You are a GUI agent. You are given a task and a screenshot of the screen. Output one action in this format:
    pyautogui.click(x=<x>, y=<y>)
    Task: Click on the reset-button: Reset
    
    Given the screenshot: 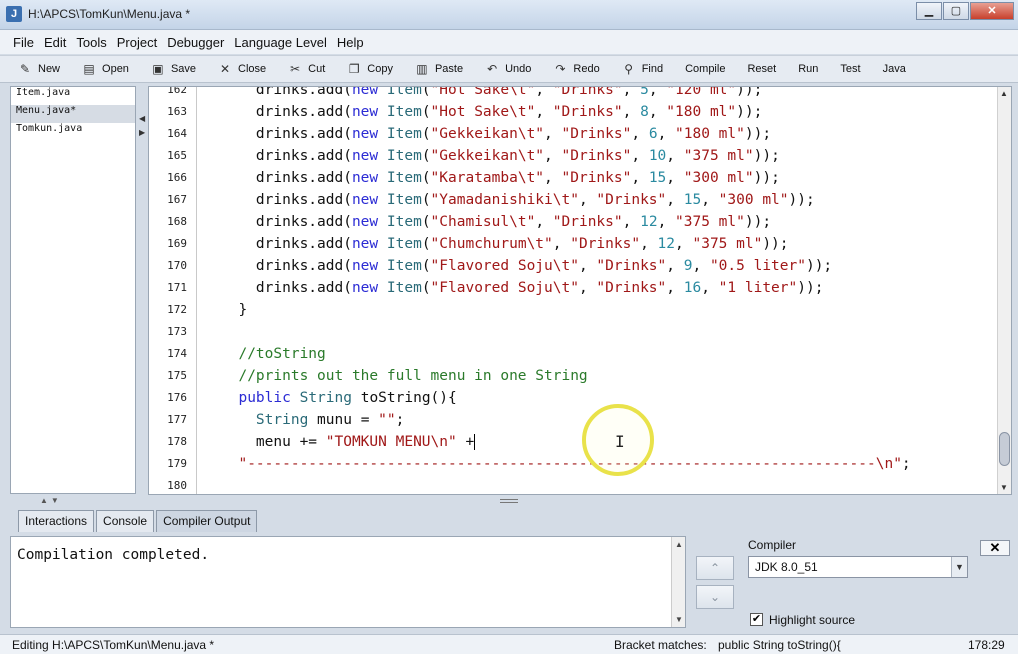 What is the action you would take?
    pyautogui.click(x=761, y=69)
    